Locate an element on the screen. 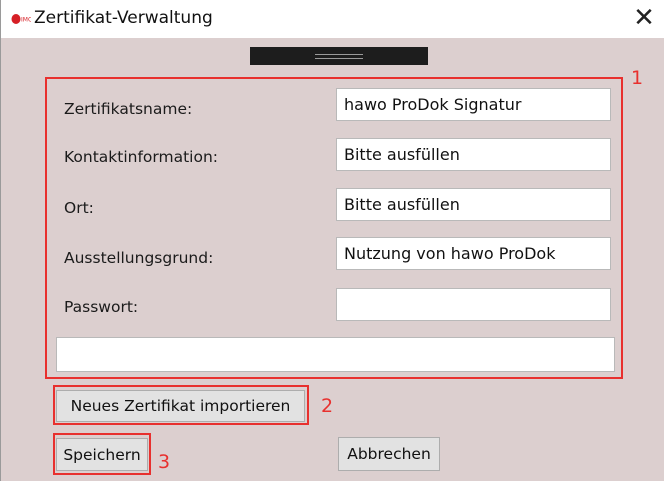 This screenshot has height=481, width=665. window-title: Zertifikat-Verwaltung is located at coordinates (123, 18).